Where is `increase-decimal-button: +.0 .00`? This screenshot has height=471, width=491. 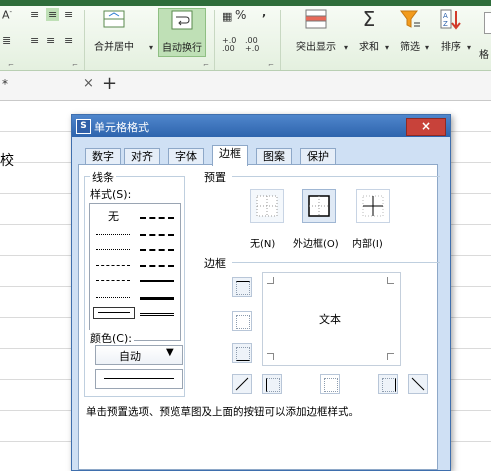
increase-decimal-button: +.0 .00 is located at coordinates (231, 45).